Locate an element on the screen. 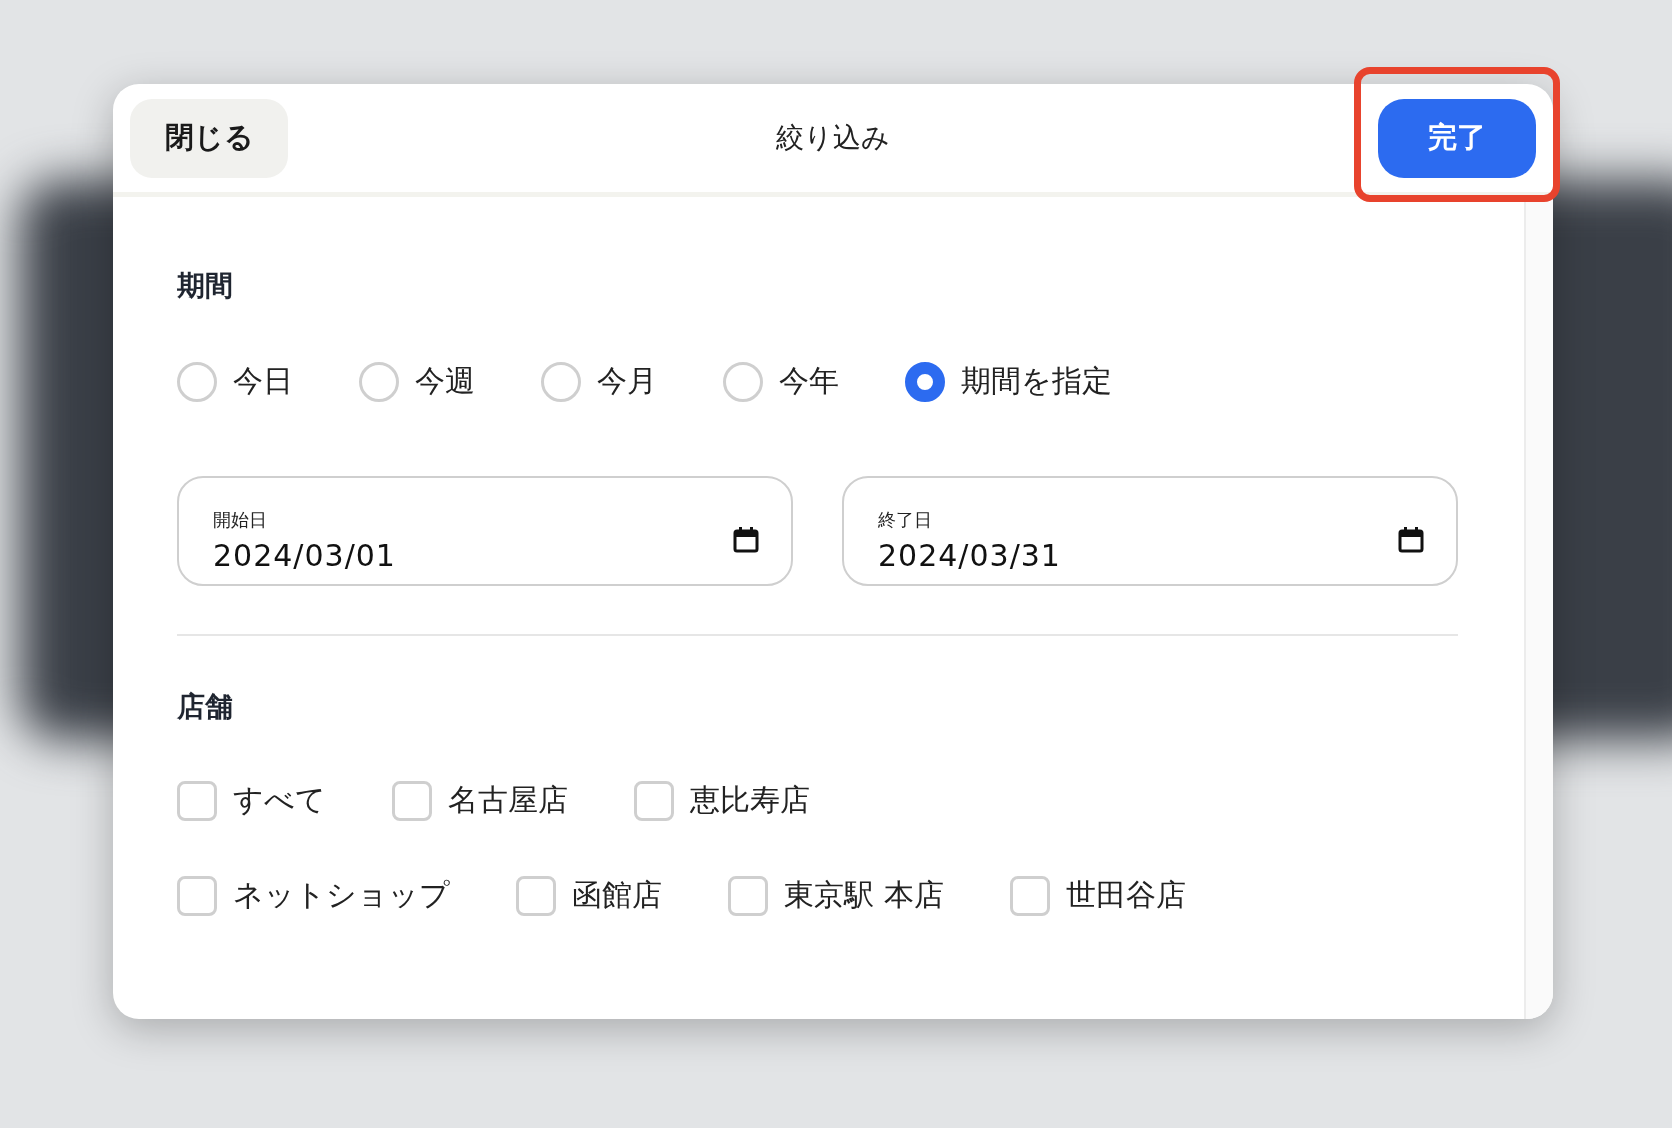  dialog-title: 絞り込み is located at coordinates (833, 137).